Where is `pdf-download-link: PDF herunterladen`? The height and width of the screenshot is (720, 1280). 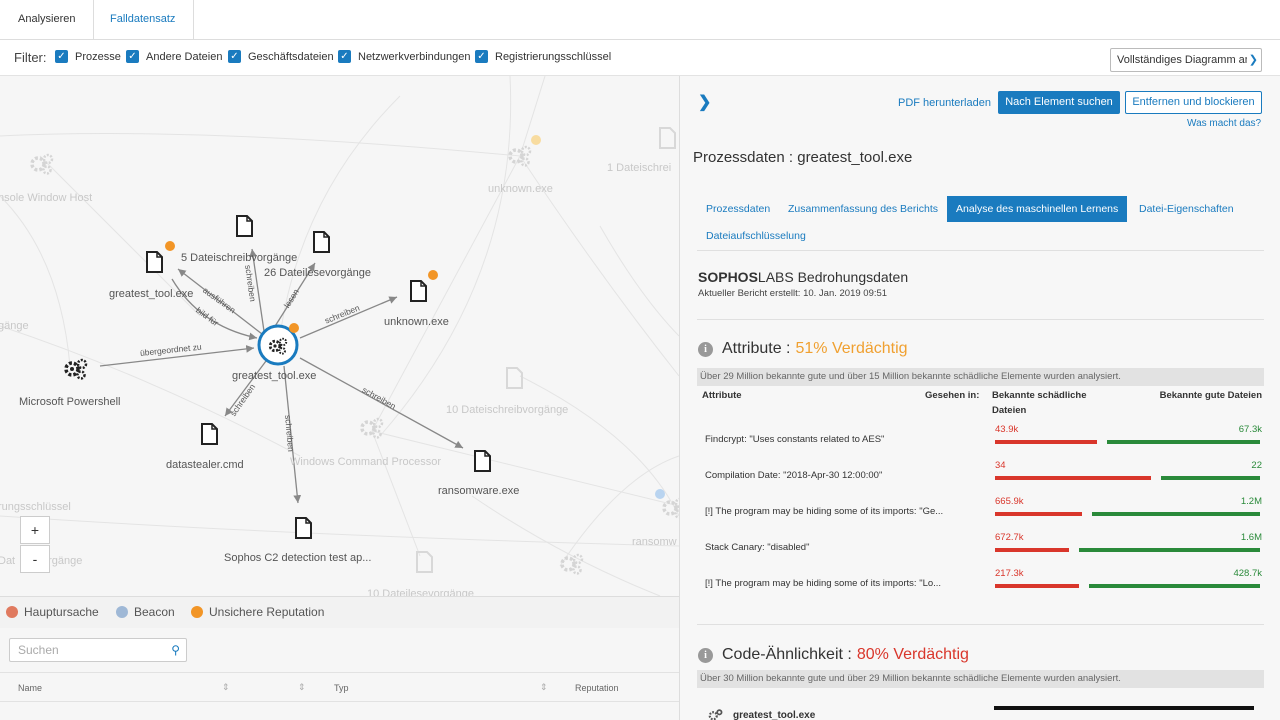
pdf-download-link: PDF herunterladen is located at coordinates (944, 103).